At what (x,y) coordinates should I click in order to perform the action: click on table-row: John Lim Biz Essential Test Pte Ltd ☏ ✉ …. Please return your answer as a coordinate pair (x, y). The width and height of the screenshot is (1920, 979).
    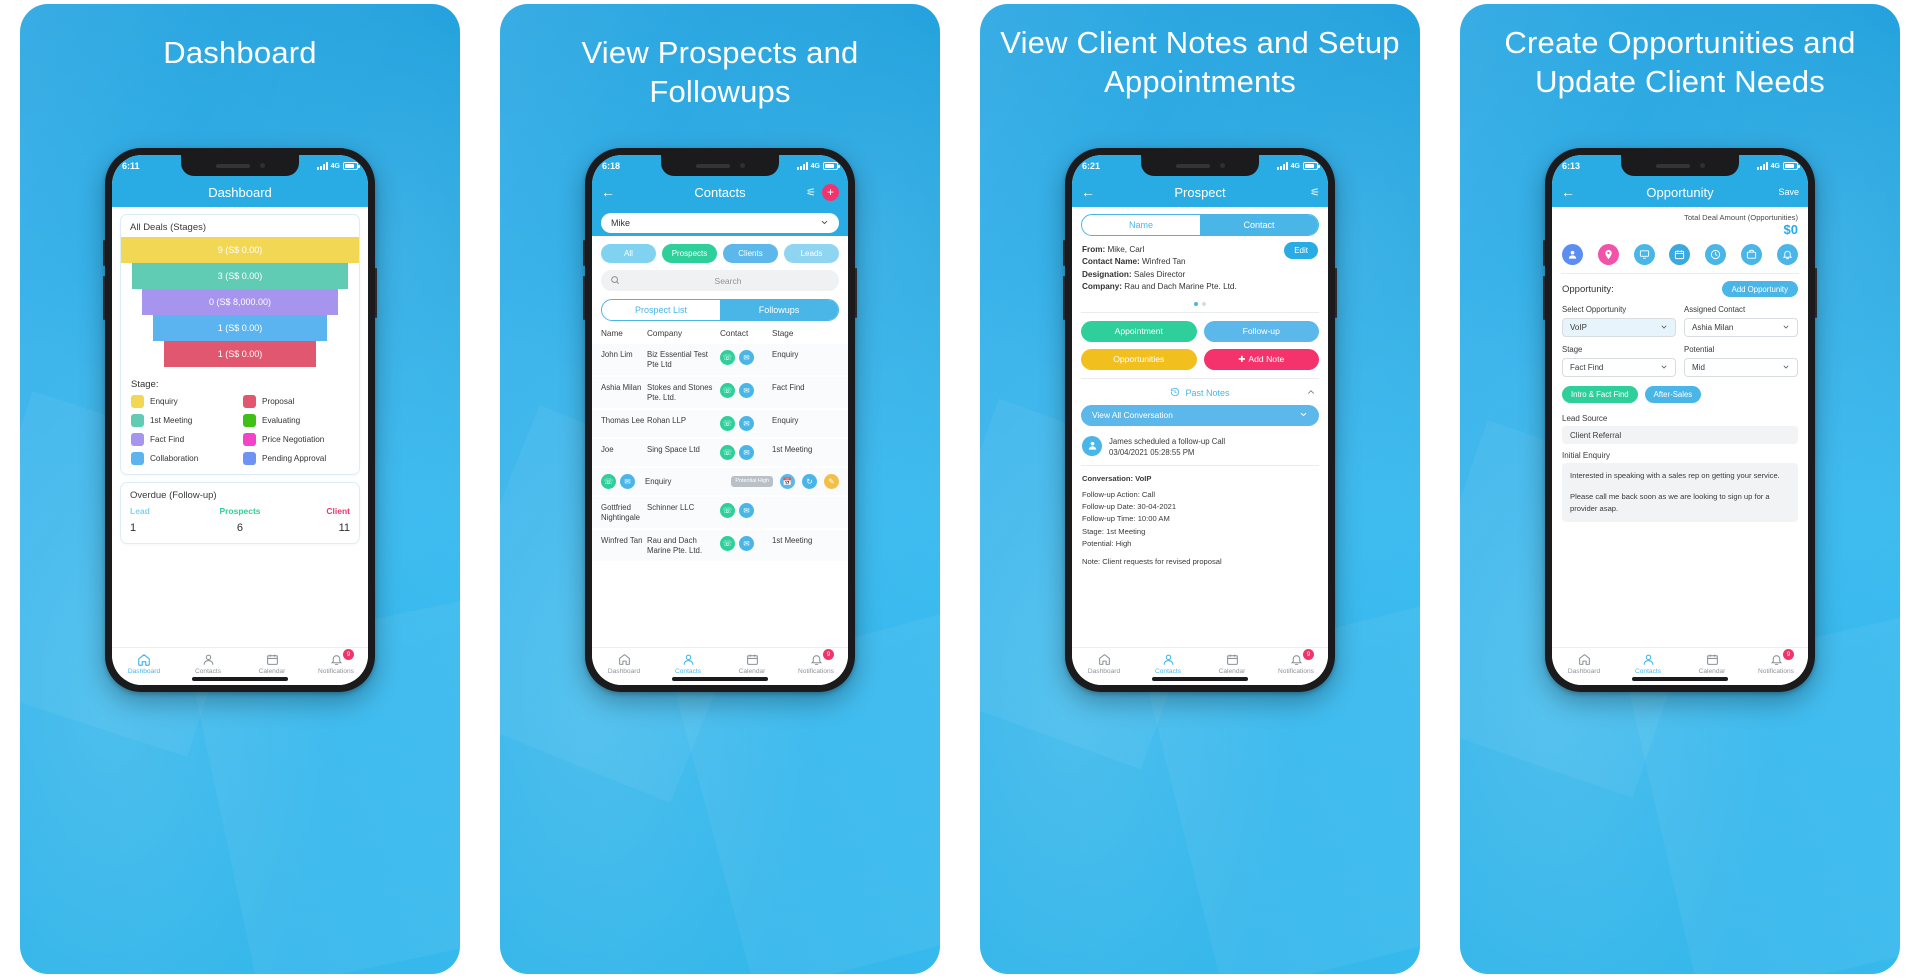
    Looking at the image, I should click on (720, 360).